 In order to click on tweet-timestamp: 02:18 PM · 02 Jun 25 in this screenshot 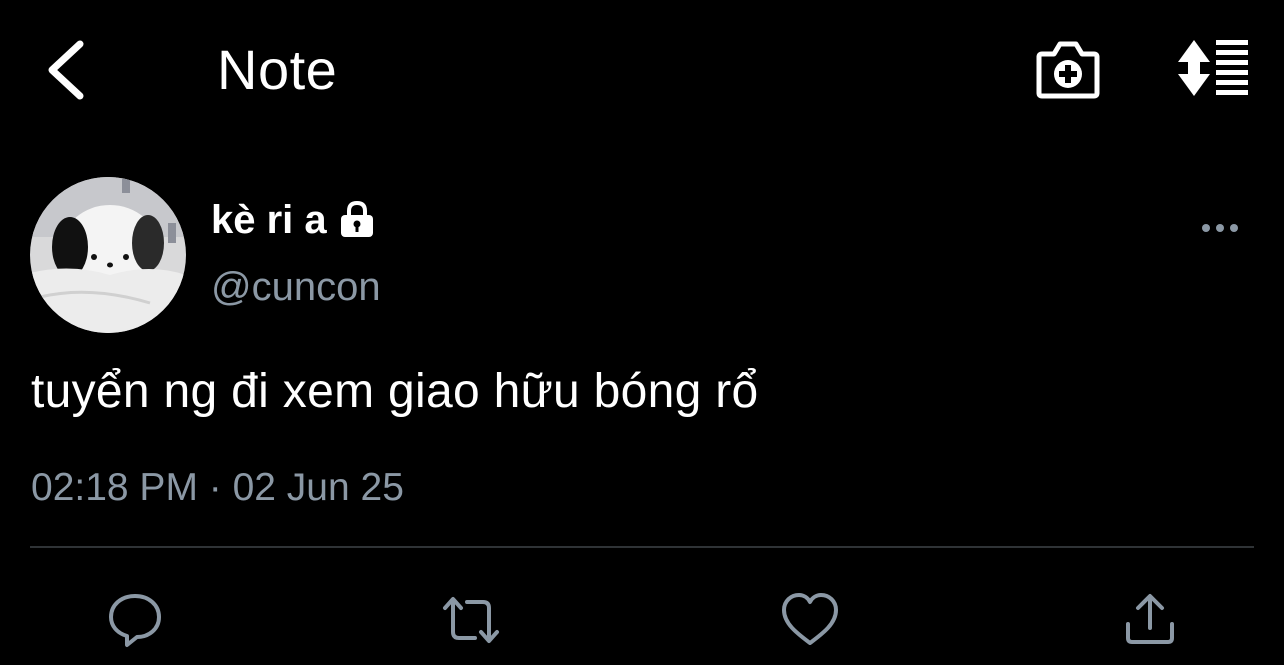, I will do `click(217, 487)`.